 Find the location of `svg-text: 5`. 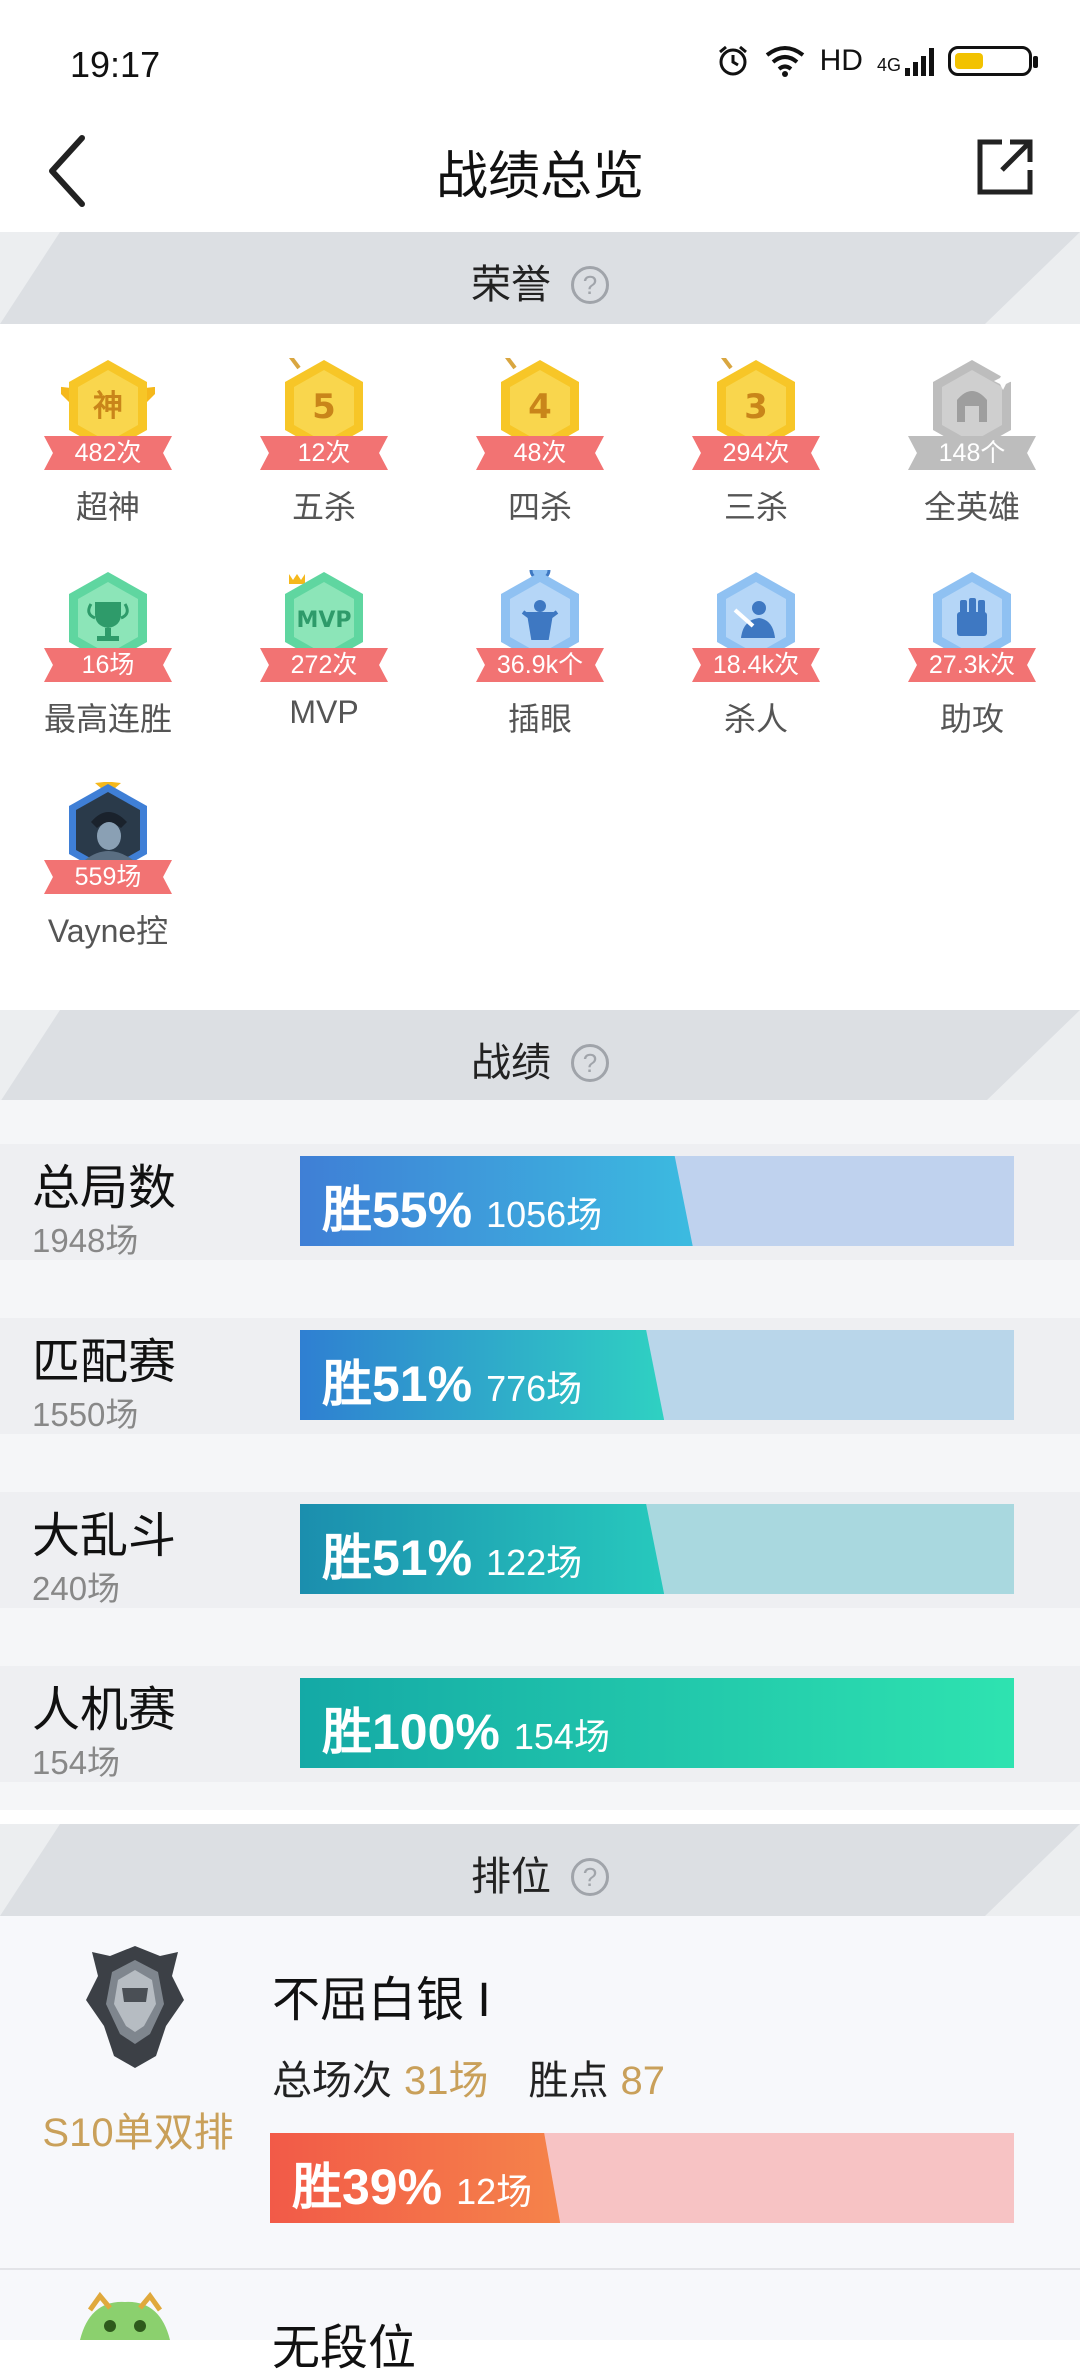

svg-text: 5 is located at coordinates (324, 407).